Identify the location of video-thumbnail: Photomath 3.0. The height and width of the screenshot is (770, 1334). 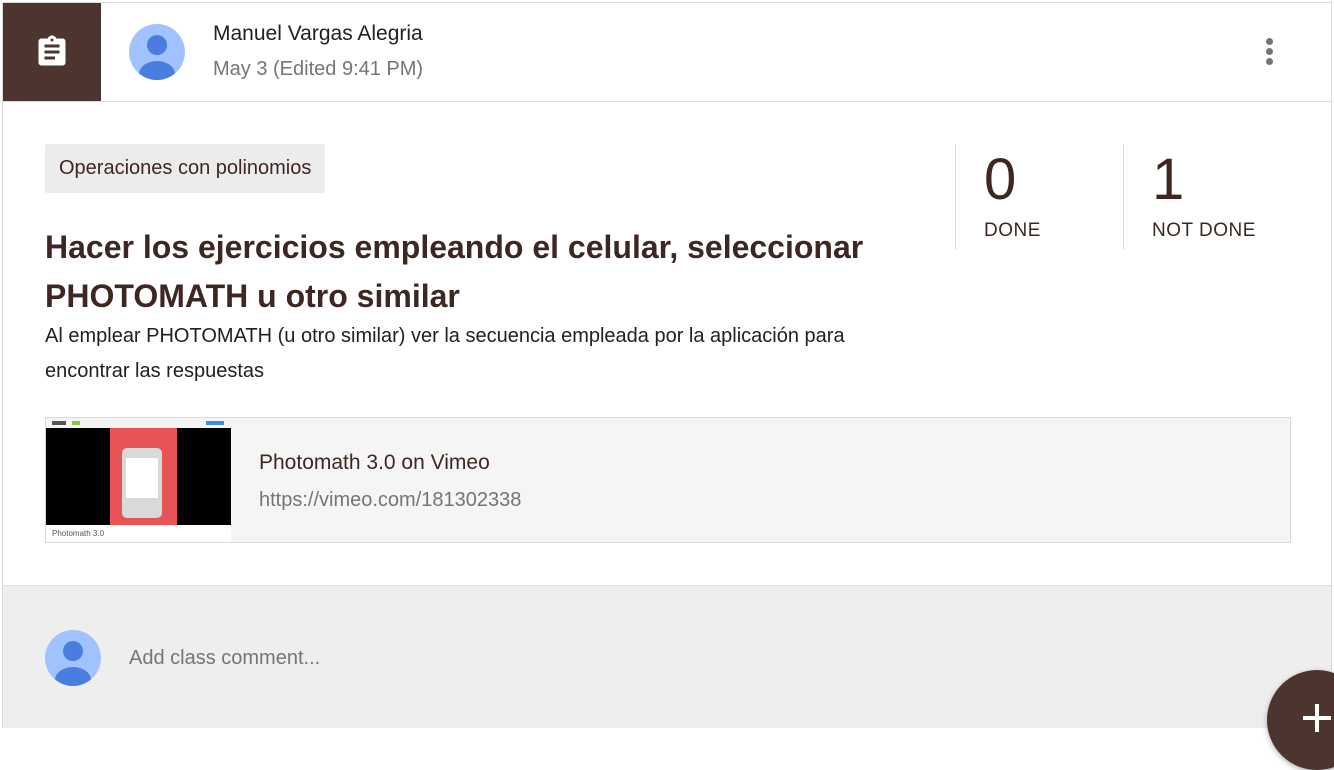
(138, 480).